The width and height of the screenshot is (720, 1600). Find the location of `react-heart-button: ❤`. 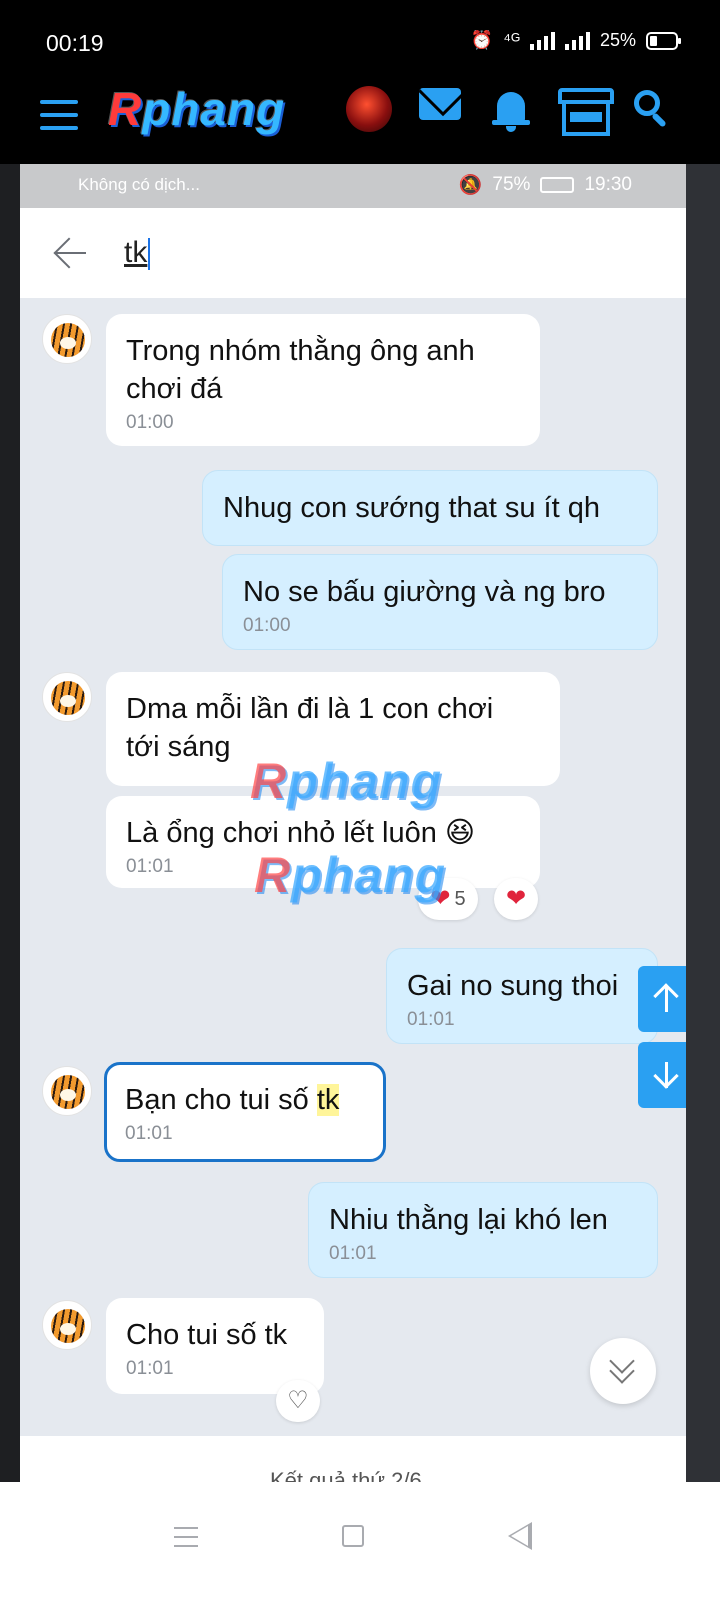

react-heart-button: ❤ is located at coordinates (516, 899).